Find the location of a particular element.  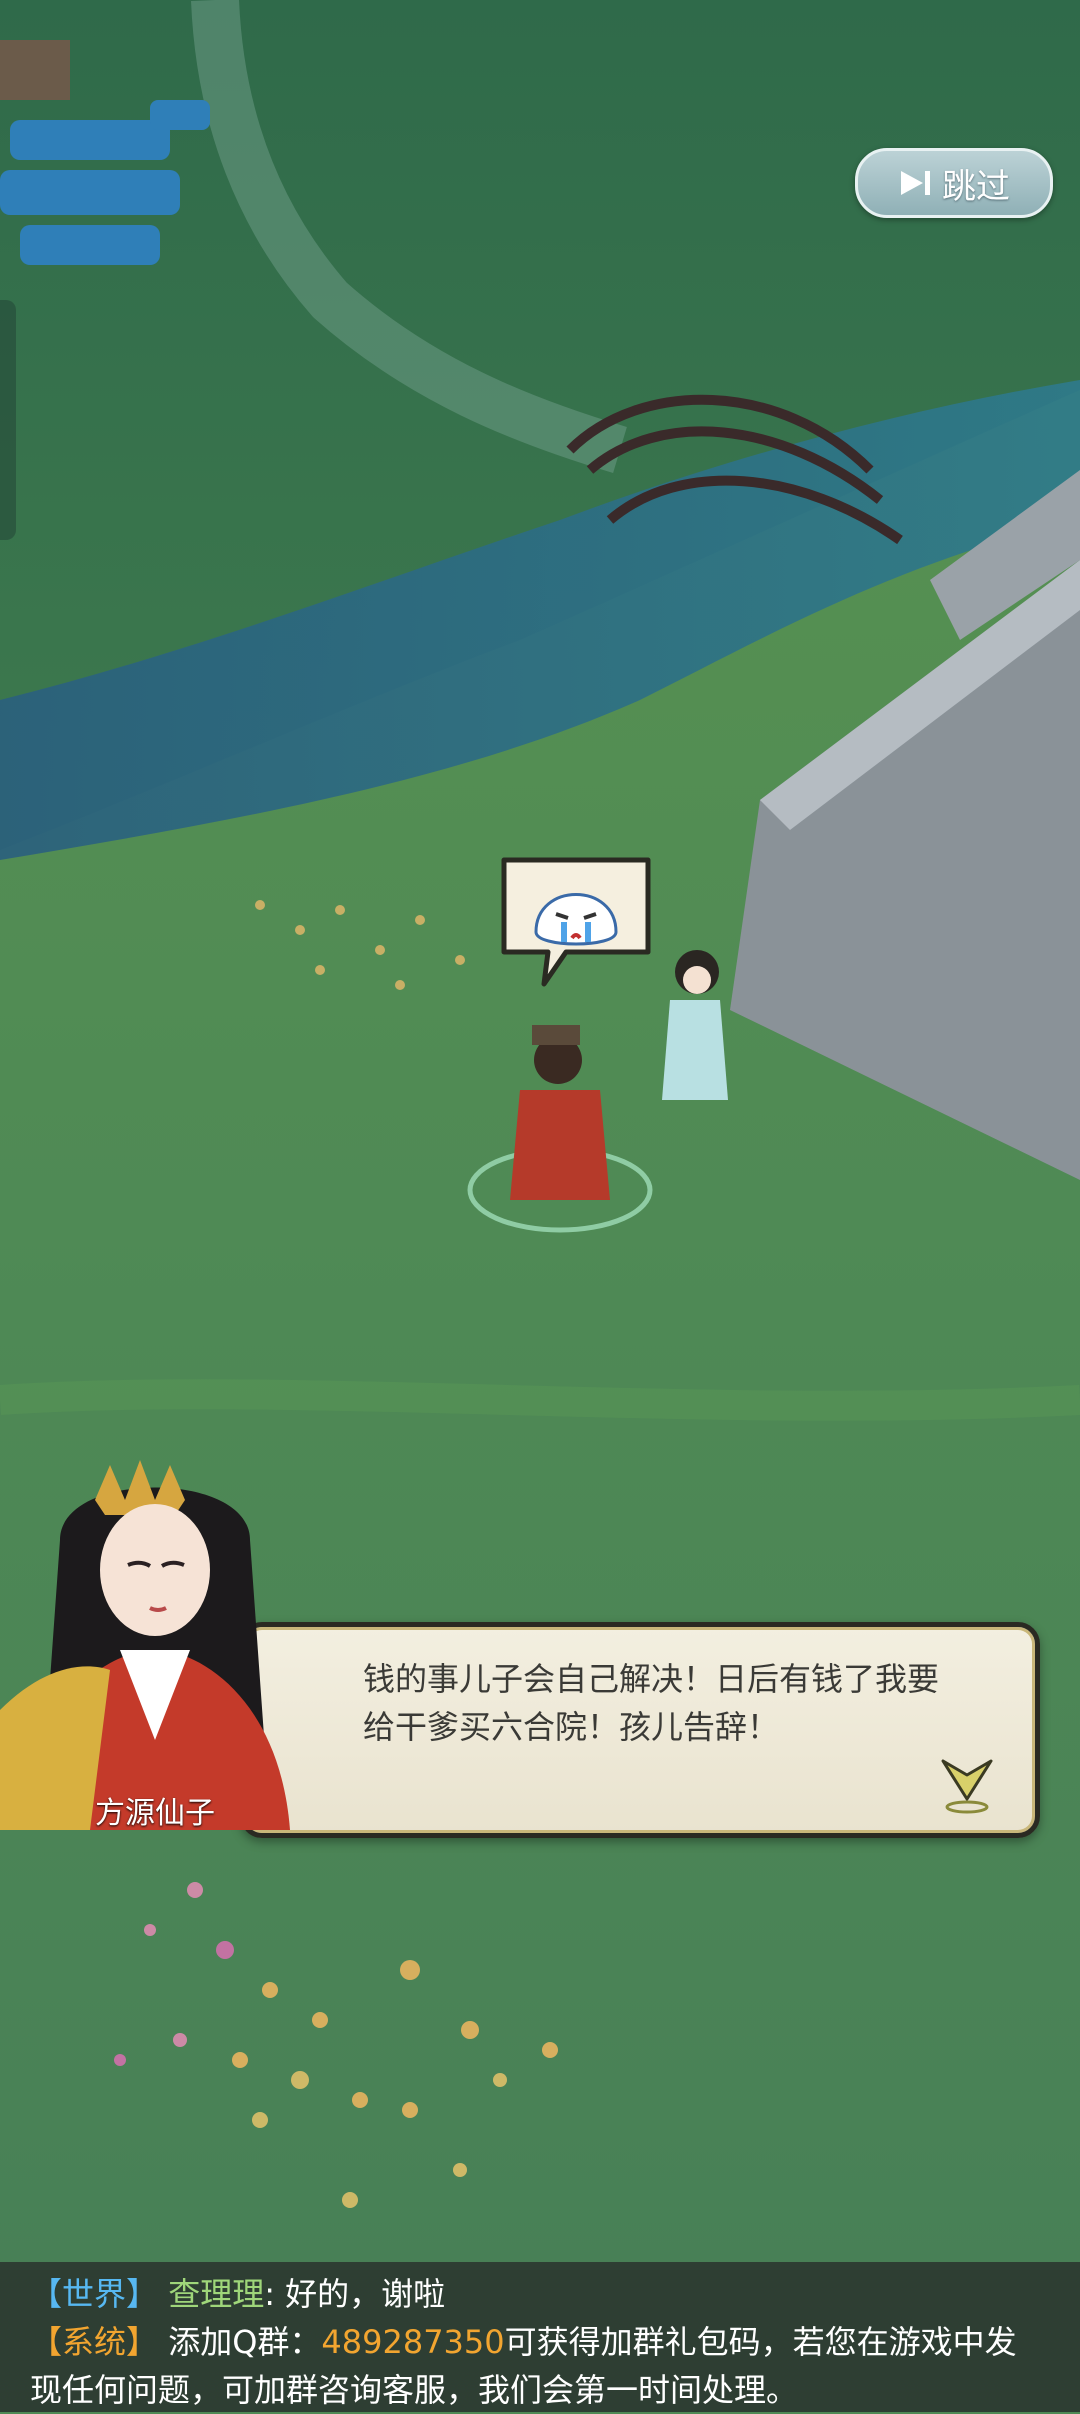

speaker-name: 方源仙子 is located at coordinates (155, 1813).